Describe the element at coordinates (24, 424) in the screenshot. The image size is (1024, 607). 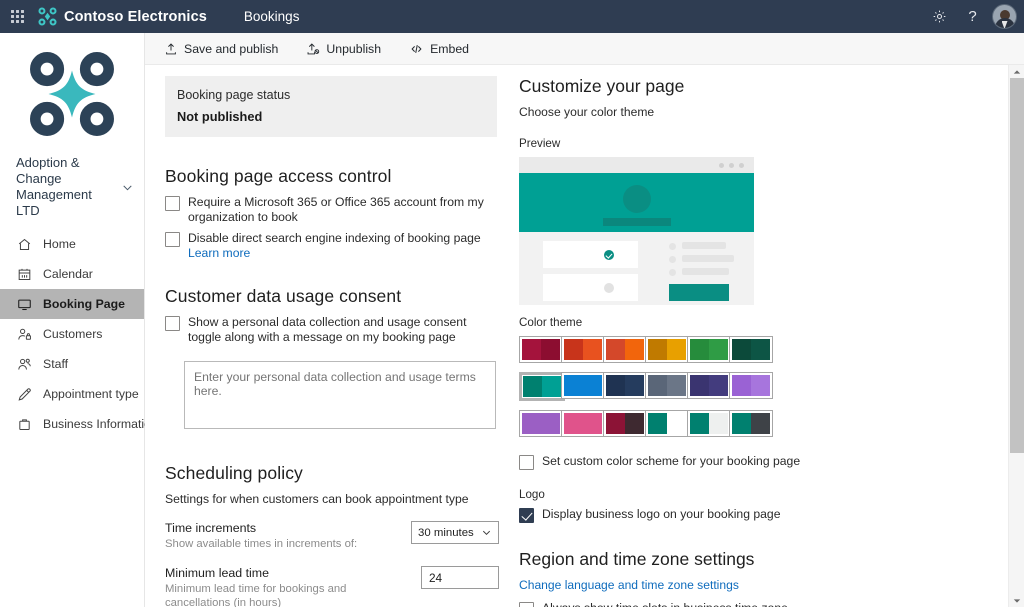
I see `briefcase-icon` at that location.